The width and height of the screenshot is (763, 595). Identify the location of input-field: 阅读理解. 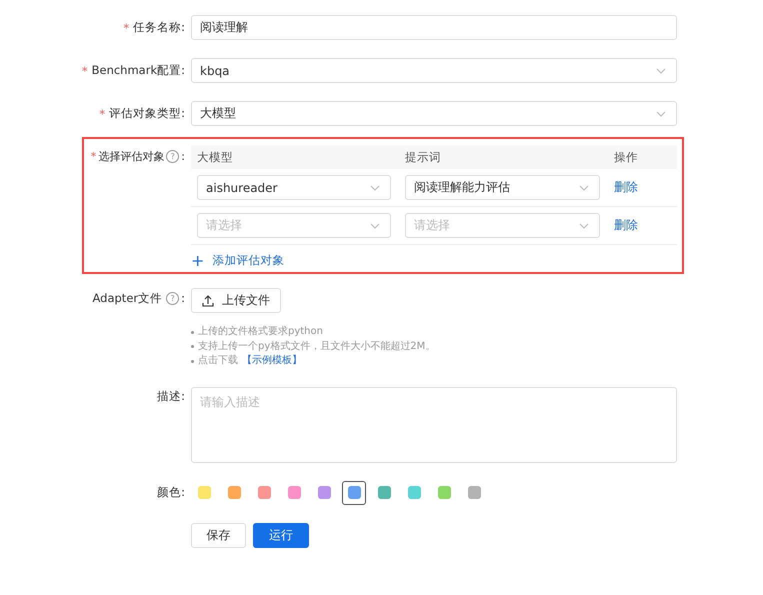
(434, 27).